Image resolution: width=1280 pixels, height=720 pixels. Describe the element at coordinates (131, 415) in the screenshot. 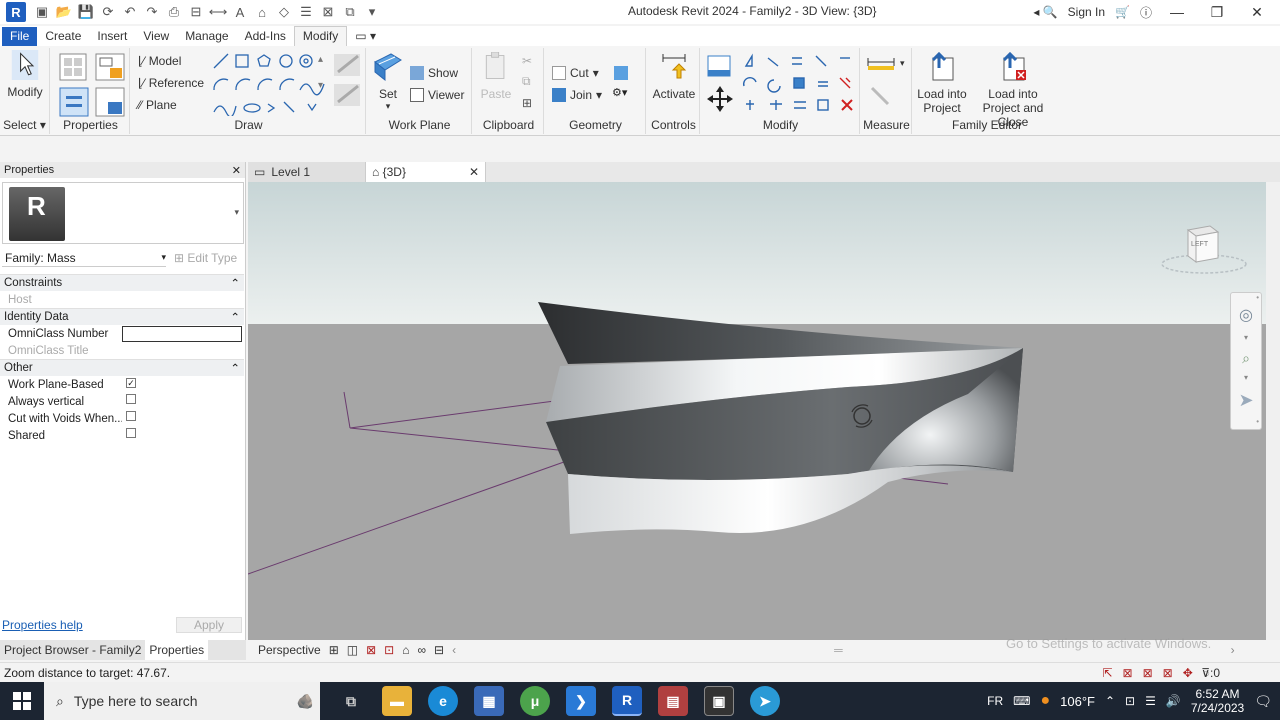

I see `cut-with-voids-checkbox` at that location.